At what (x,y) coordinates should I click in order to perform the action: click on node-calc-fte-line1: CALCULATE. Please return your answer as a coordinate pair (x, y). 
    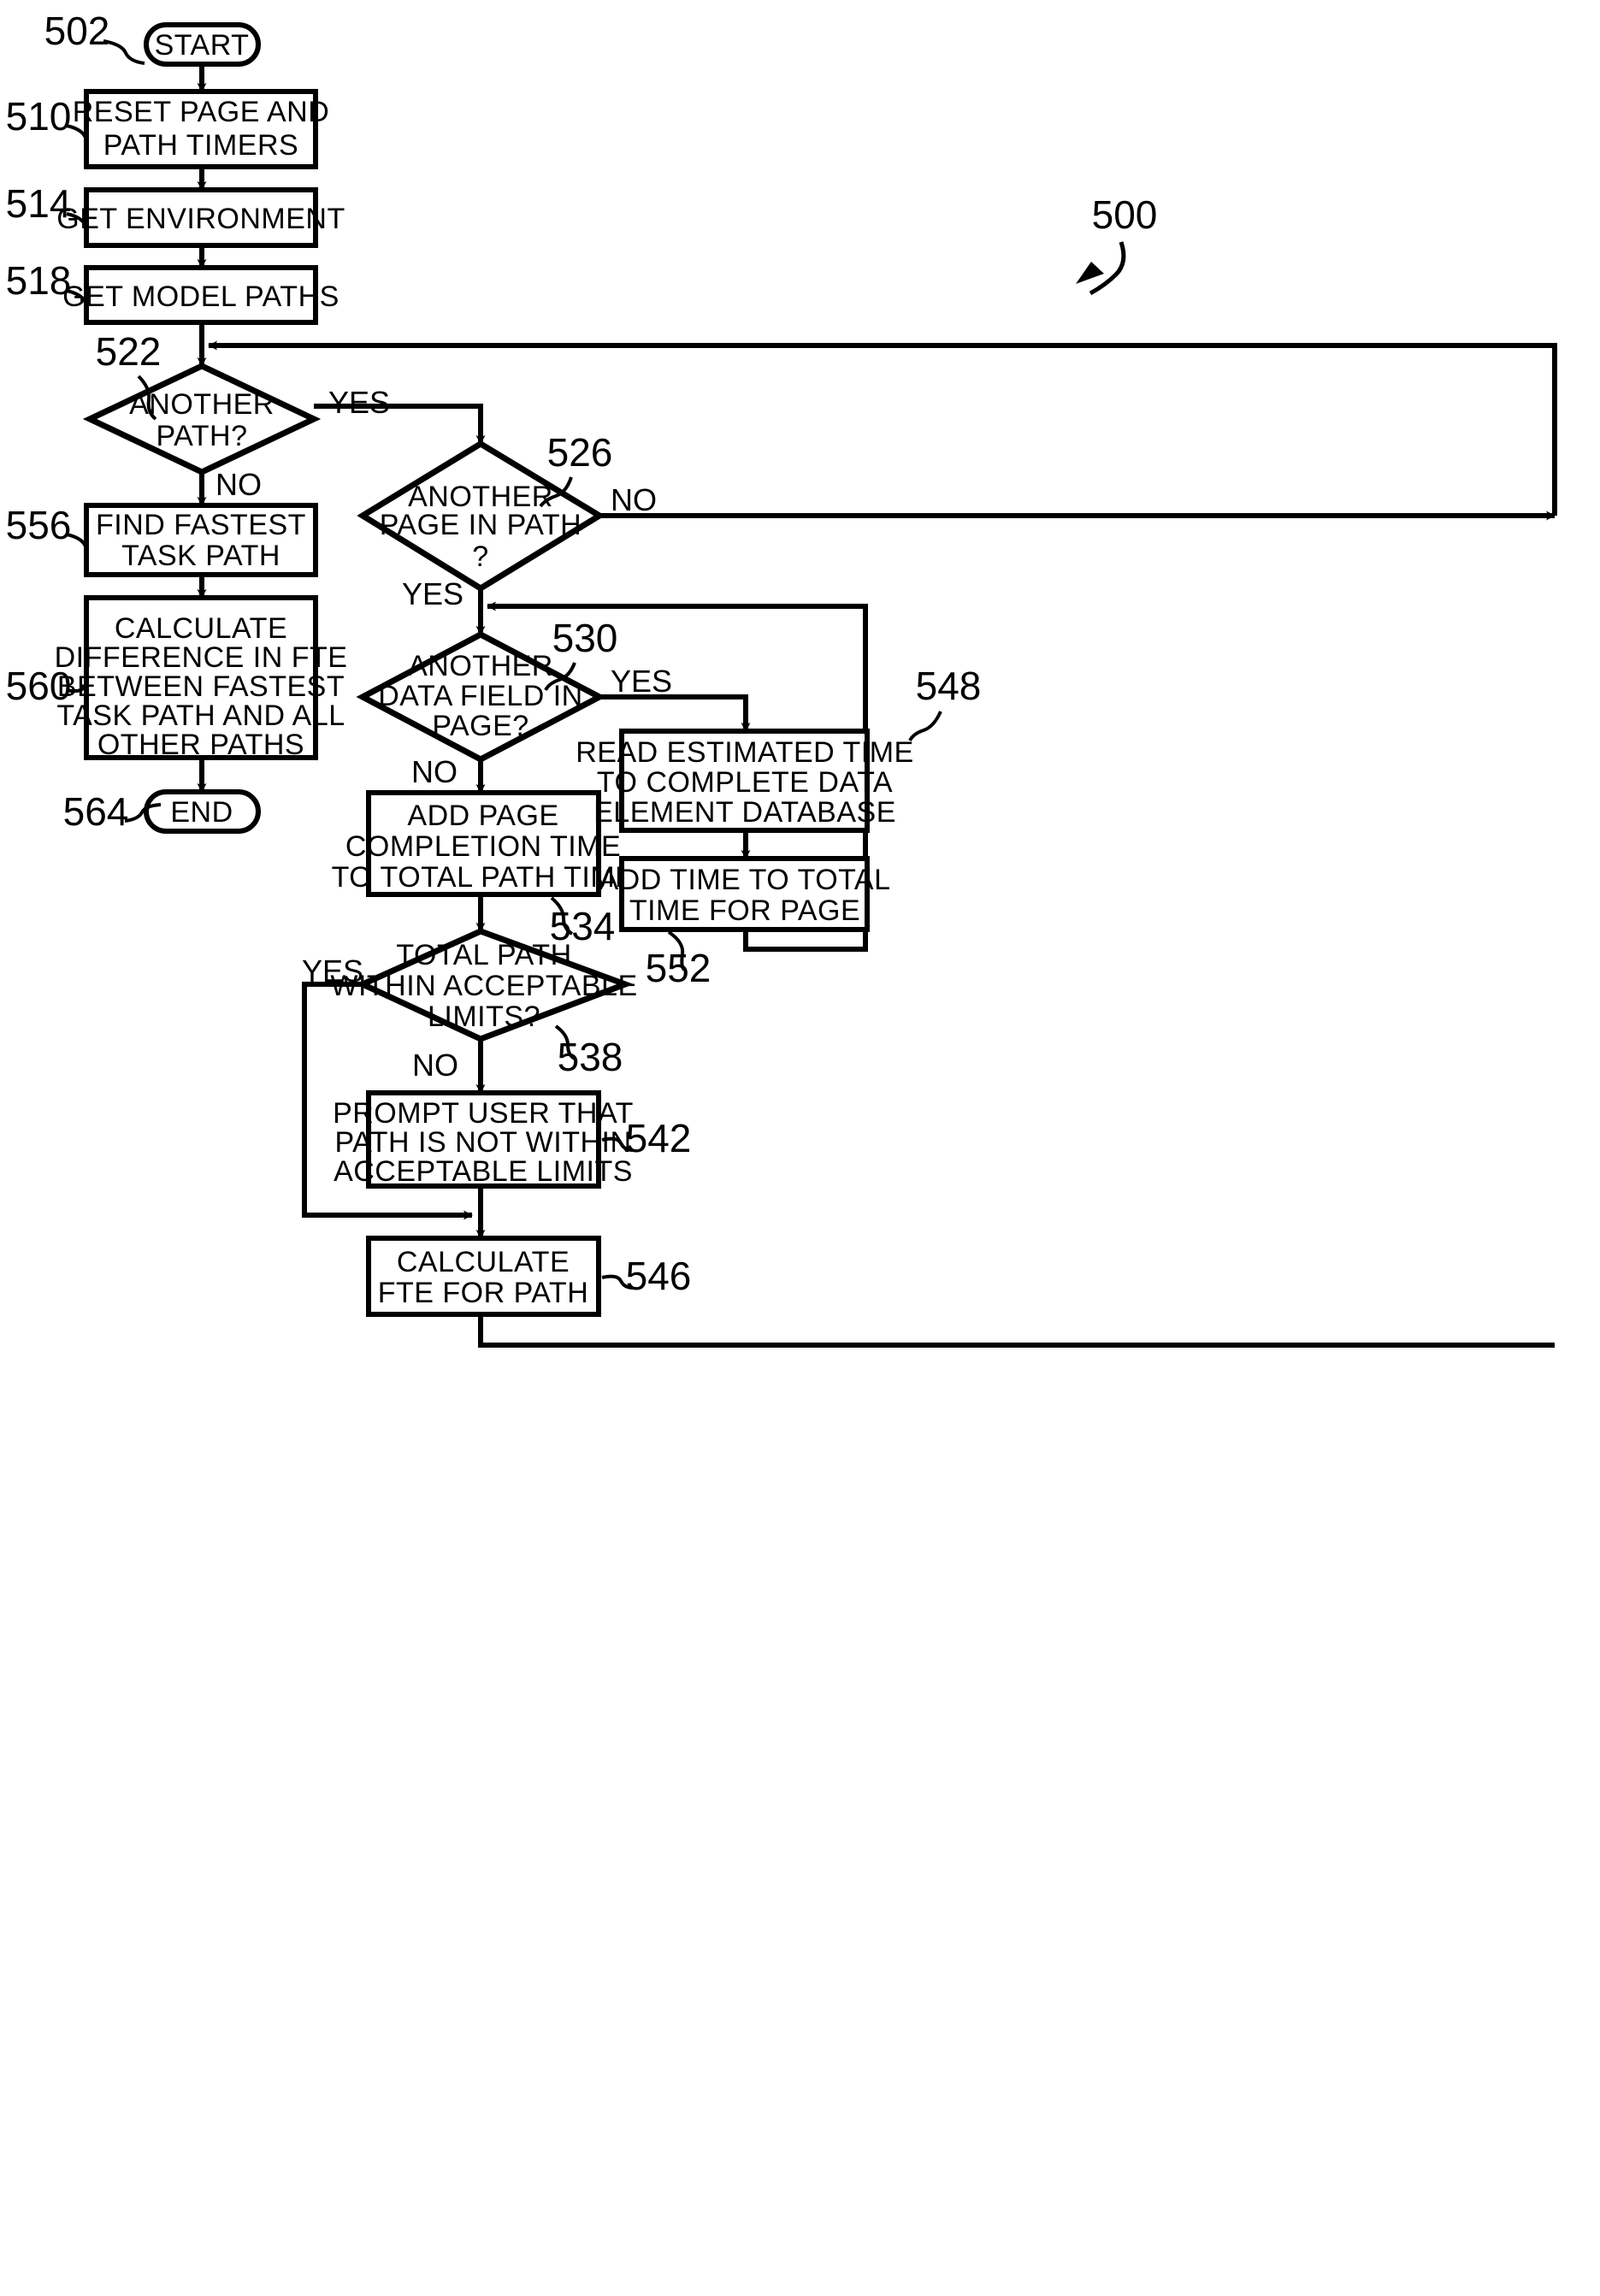
    Looking at the image, I should click on (483, 1262).